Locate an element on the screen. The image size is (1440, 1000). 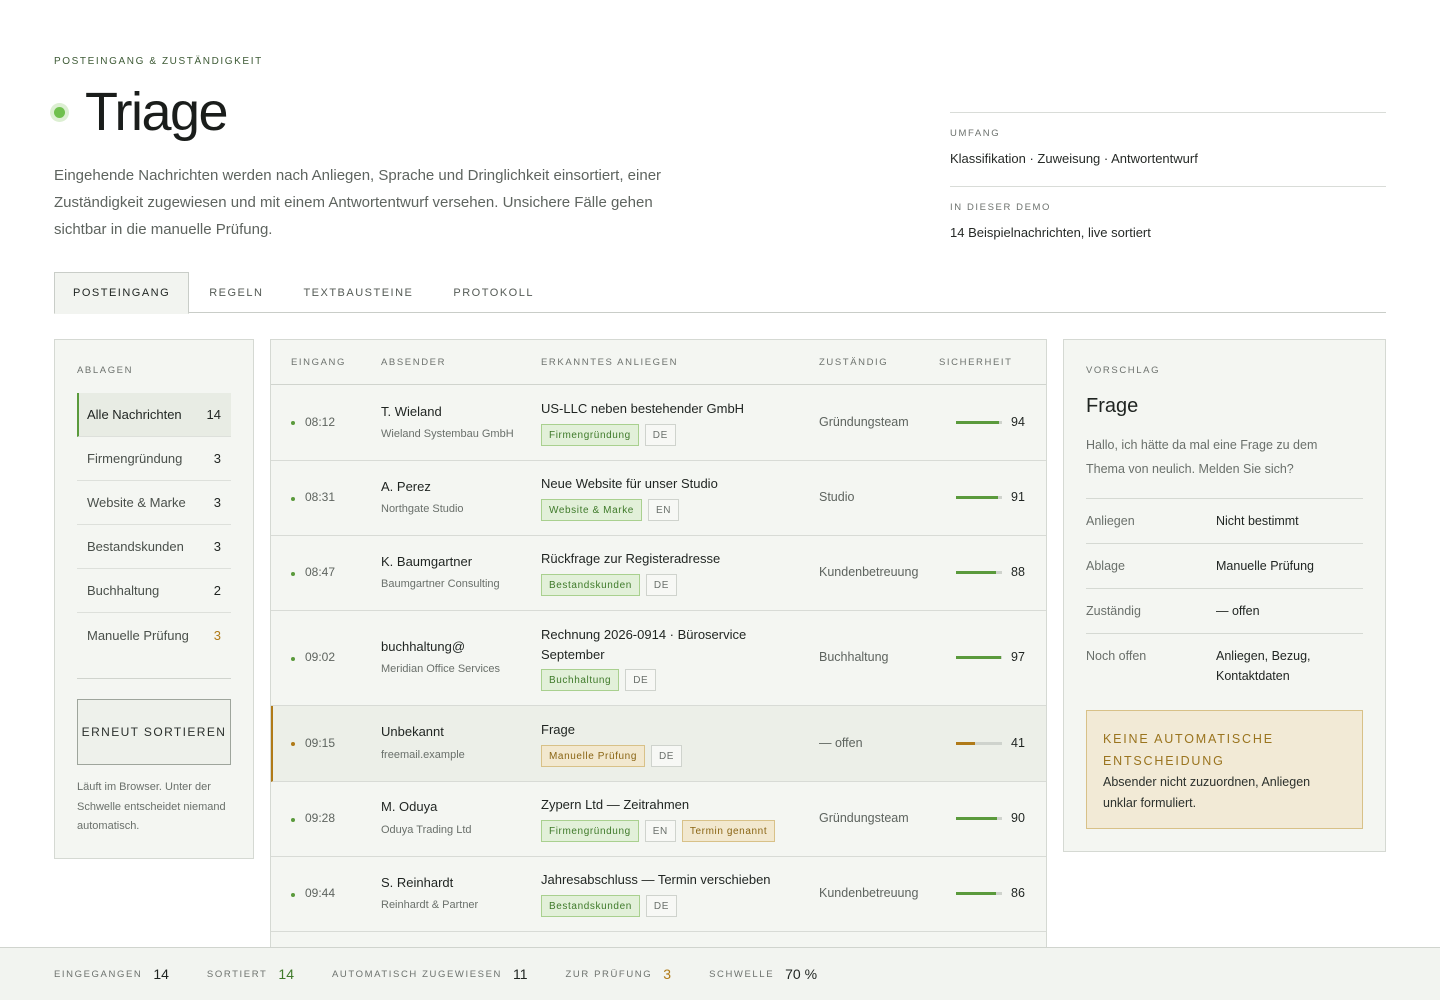
sidebar-divider is located at coordinates (154, 678).